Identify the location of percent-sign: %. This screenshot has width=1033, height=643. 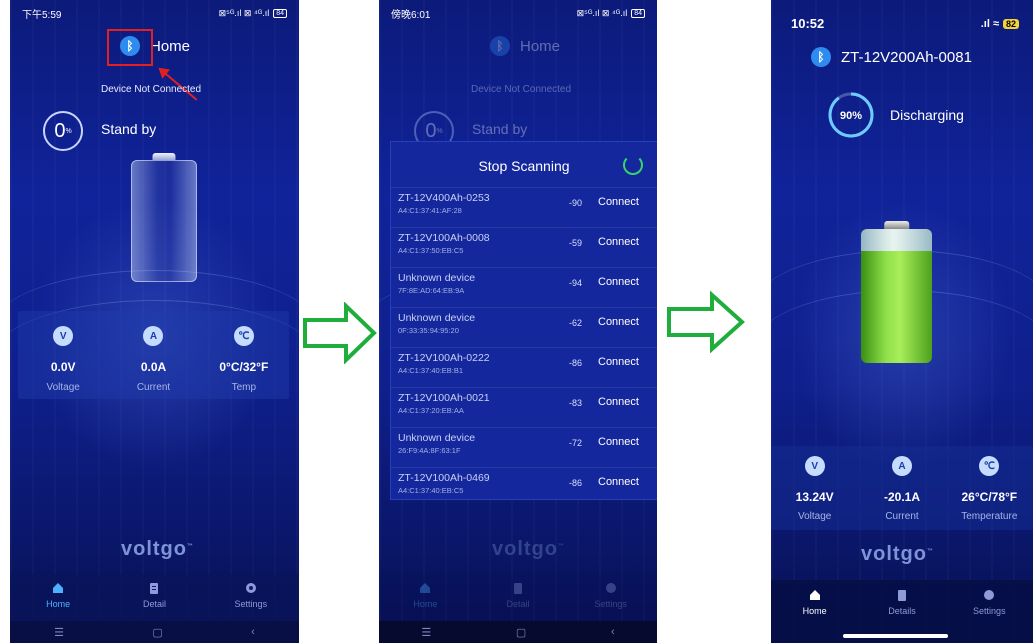
(68, 131).